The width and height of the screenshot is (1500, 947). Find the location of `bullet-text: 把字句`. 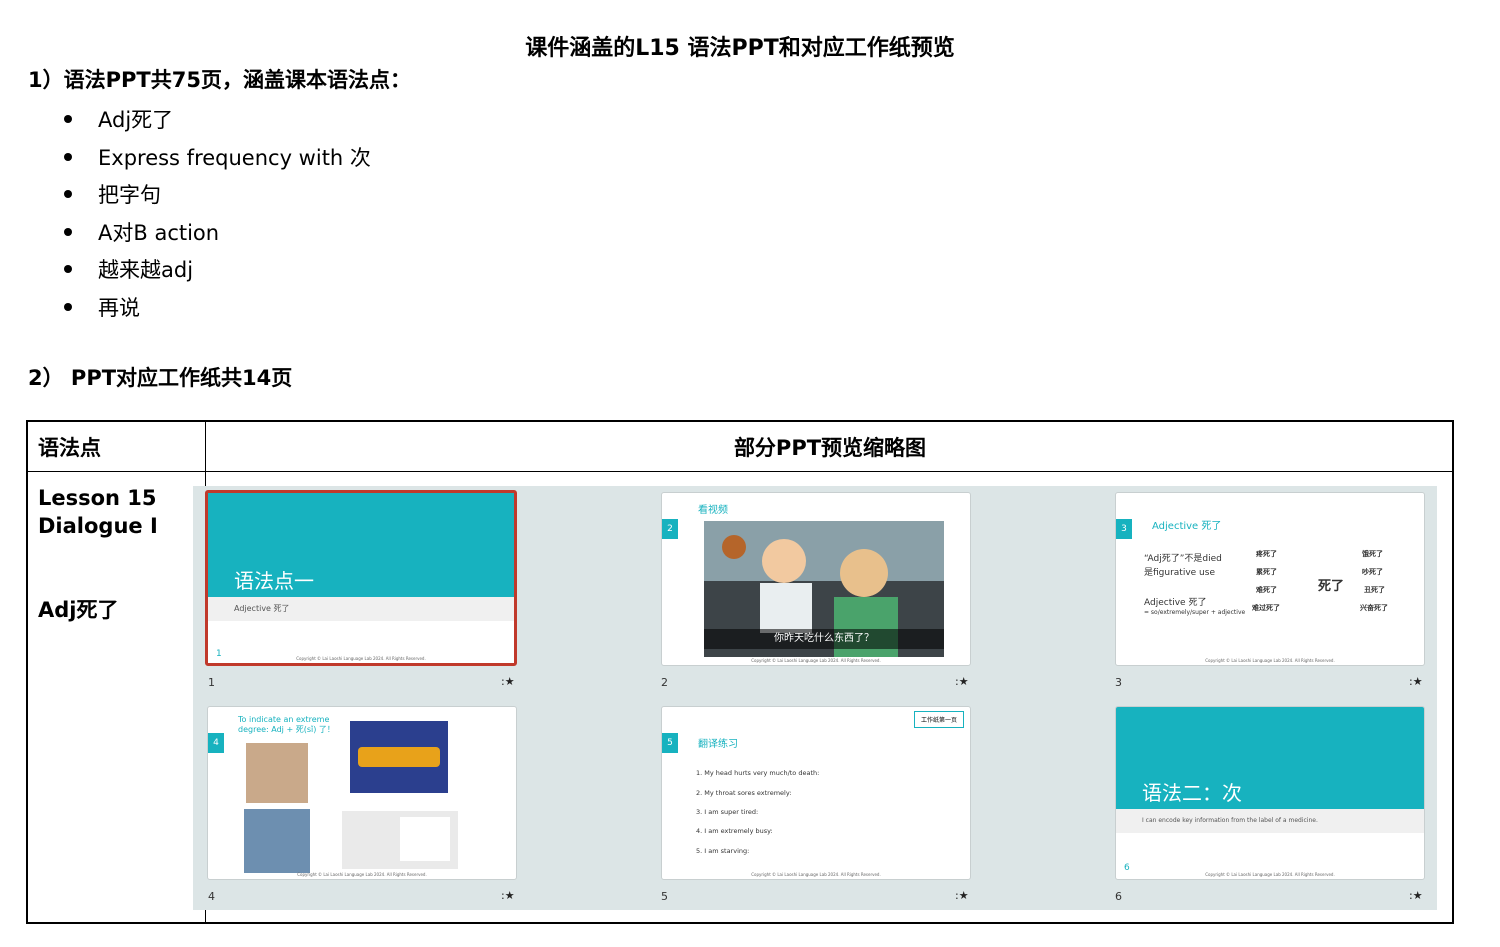

bullet-text: 把字句 is located at coordinates (129, 195).